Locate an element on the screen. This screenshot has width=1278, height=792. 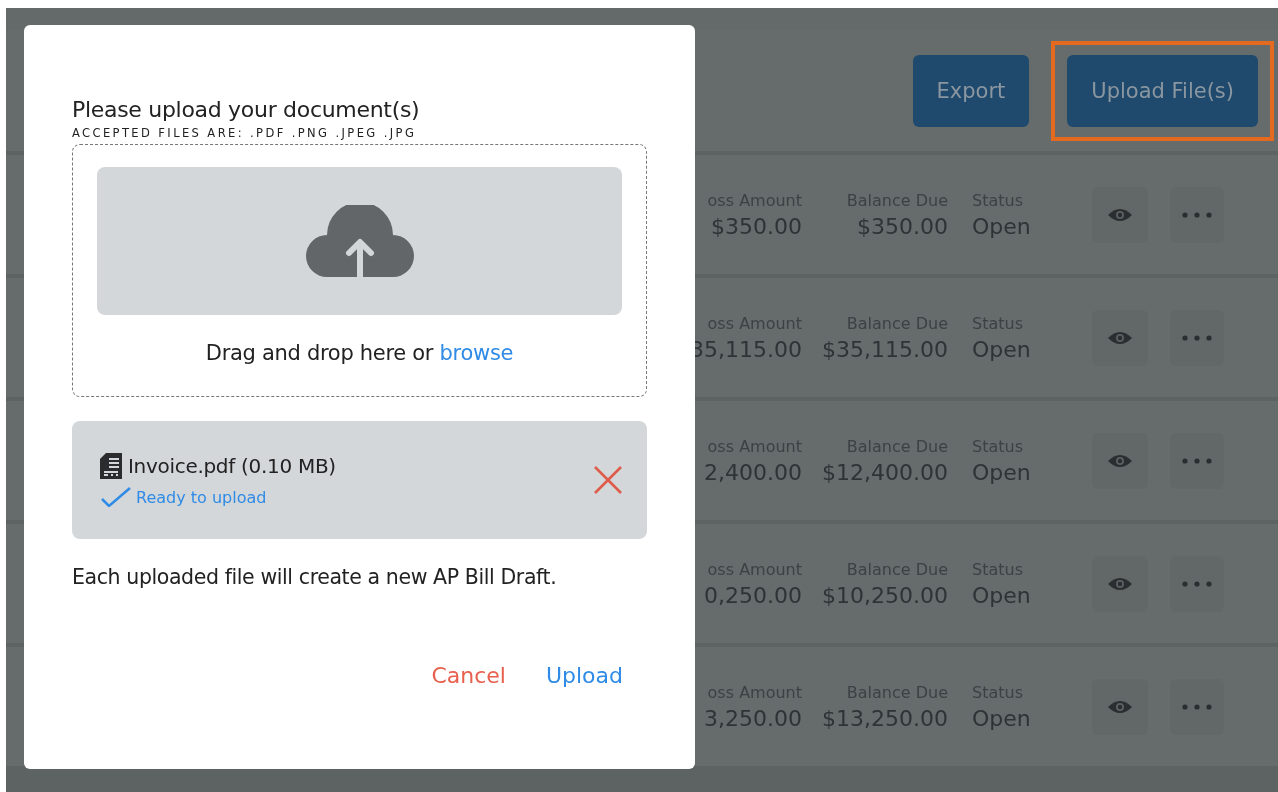
close-icon is located at coordinates (608, 480).